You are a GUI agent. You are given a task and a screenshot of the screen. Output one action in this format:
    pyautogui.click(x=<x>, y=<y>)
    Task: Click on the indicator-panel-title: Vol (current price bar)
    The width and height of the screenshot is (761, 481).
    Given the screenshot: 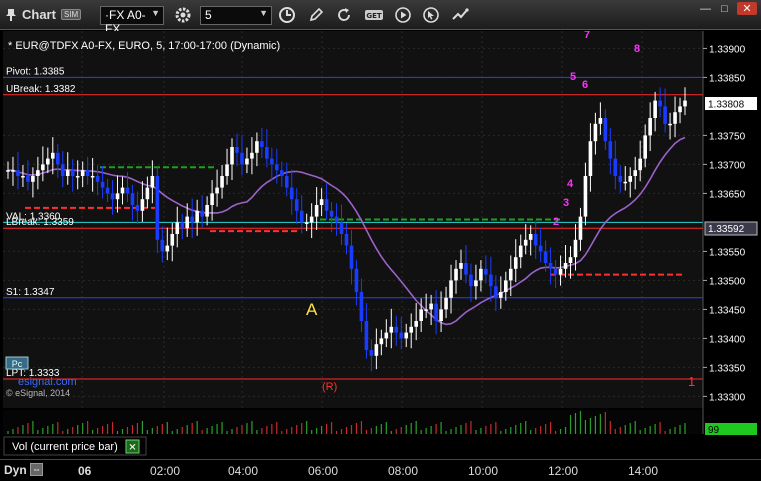 What is the action you would take?
    pyautogui.click(x=65, y=447)
    